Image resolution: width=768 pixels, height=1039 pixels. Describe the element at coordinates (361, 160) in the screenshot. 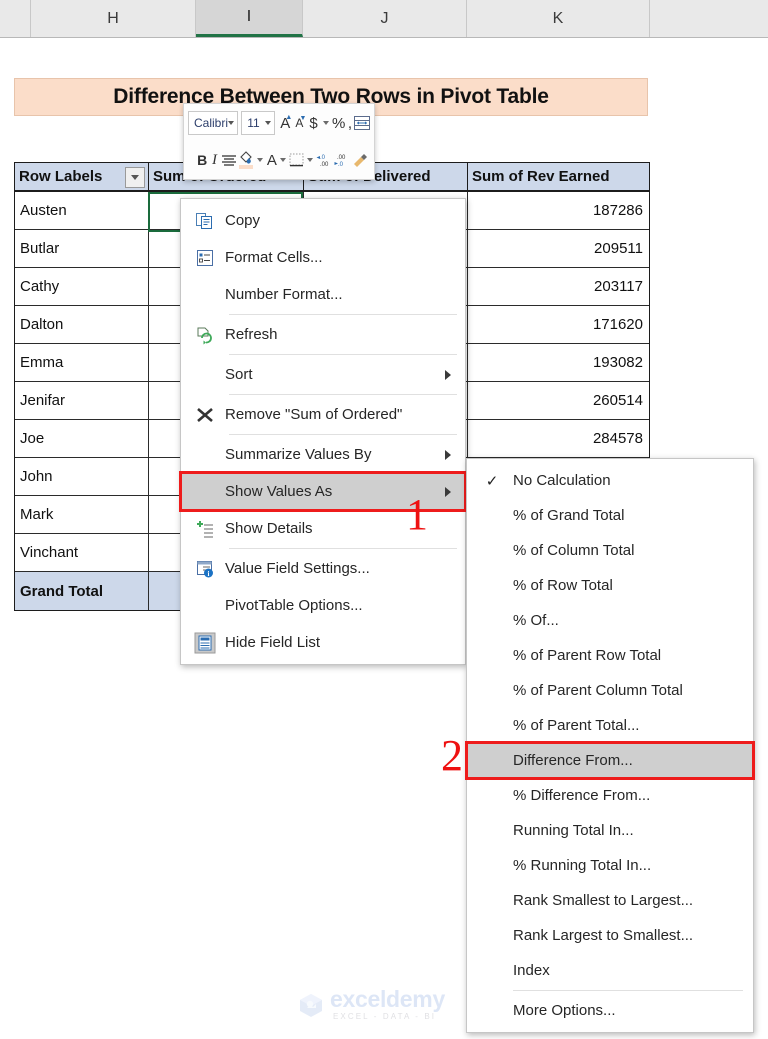

I see `format-painter-icon` at that location.